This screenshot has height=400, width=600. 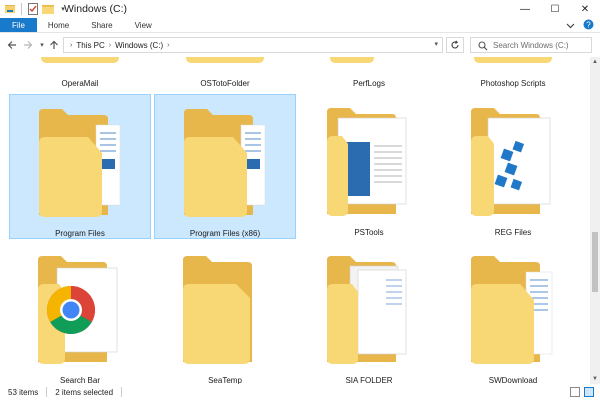 I want to click on folder-item-search-bar: Search Bar, so click(x=80, y=313).